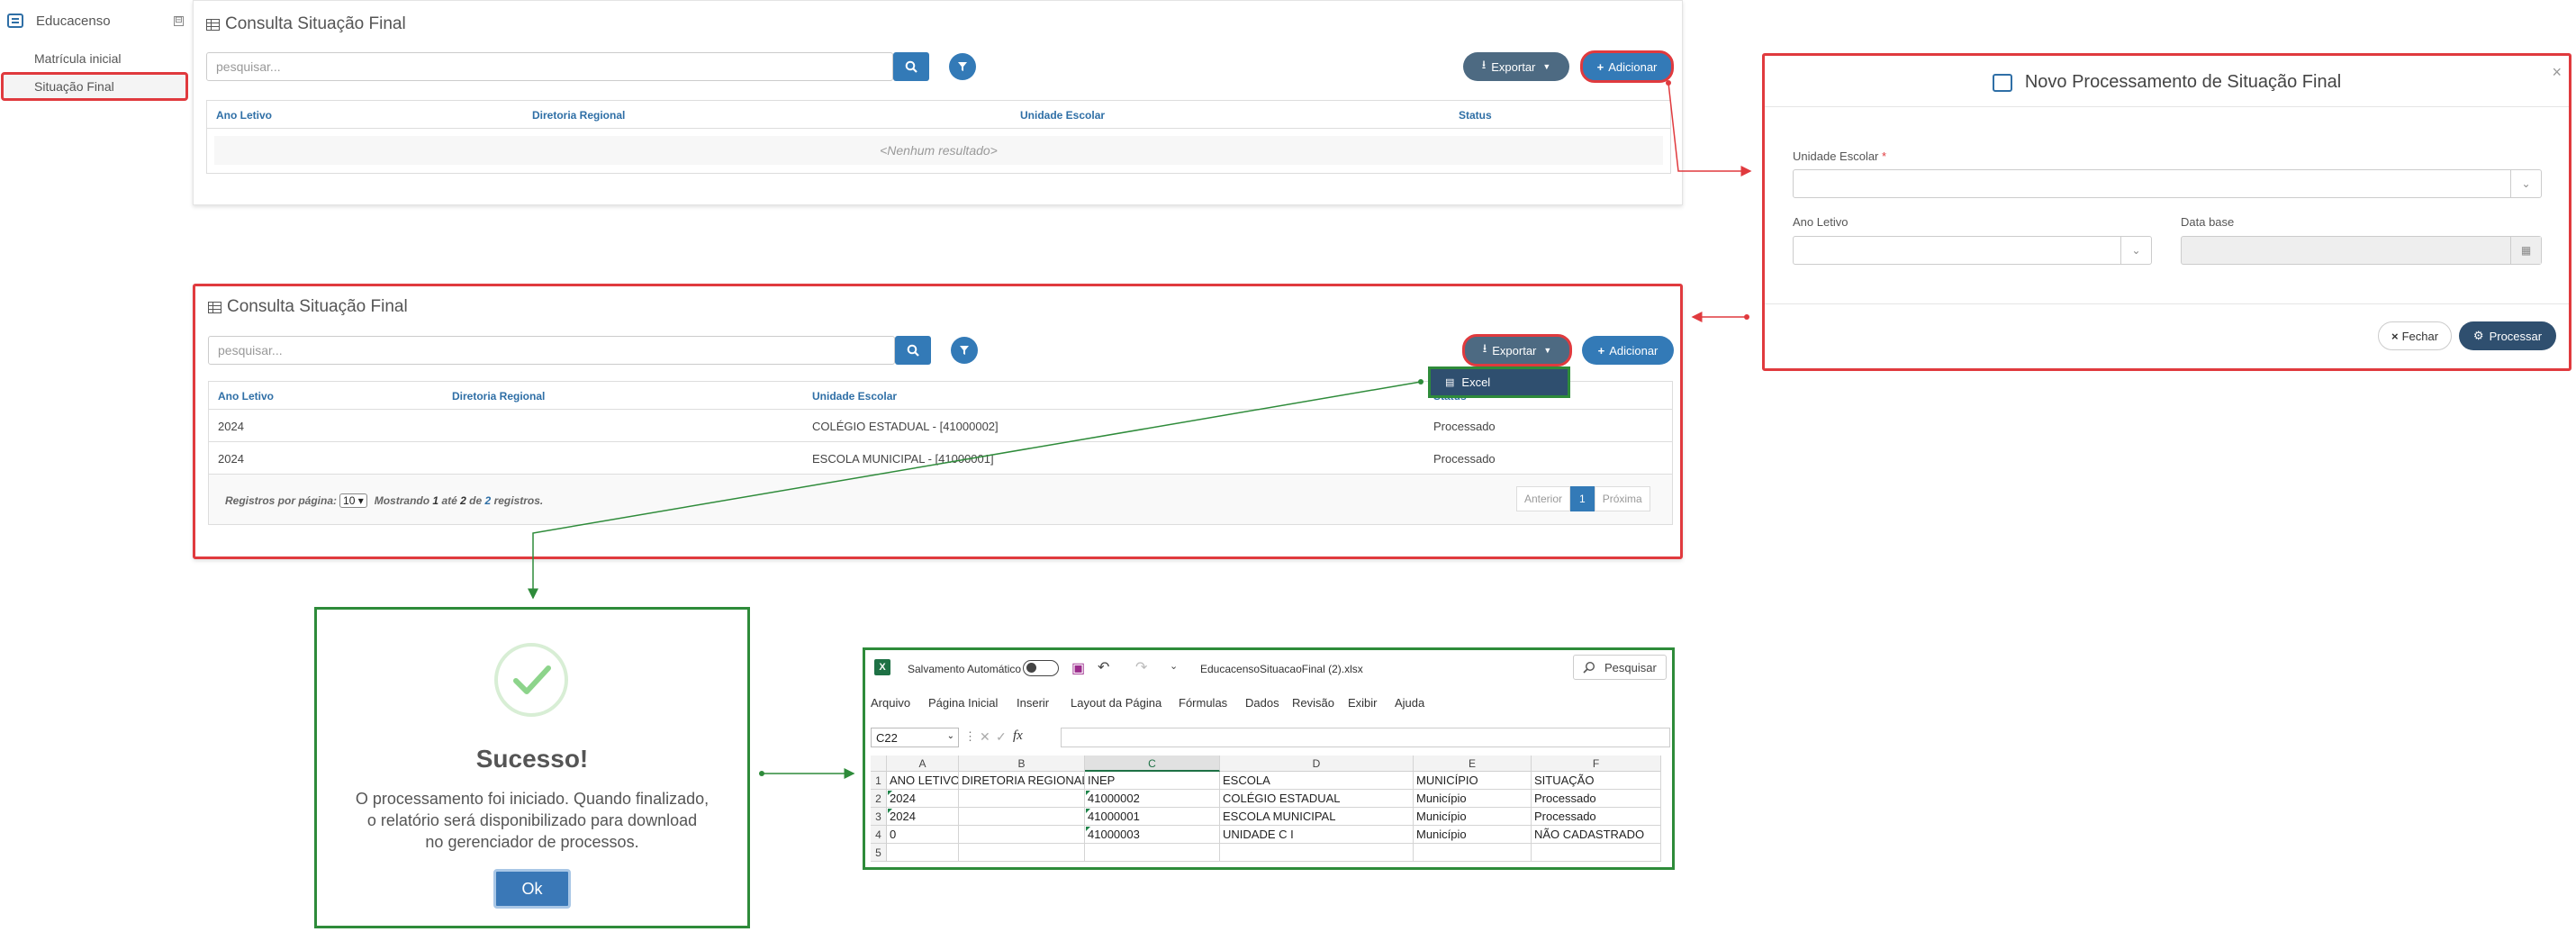 This screenshot has width=2576, height=932. What do you see at coordinates (976, 489) in the screenshot?
I see `green-arrow-excel-to-success` at bounding box center [976, 489].